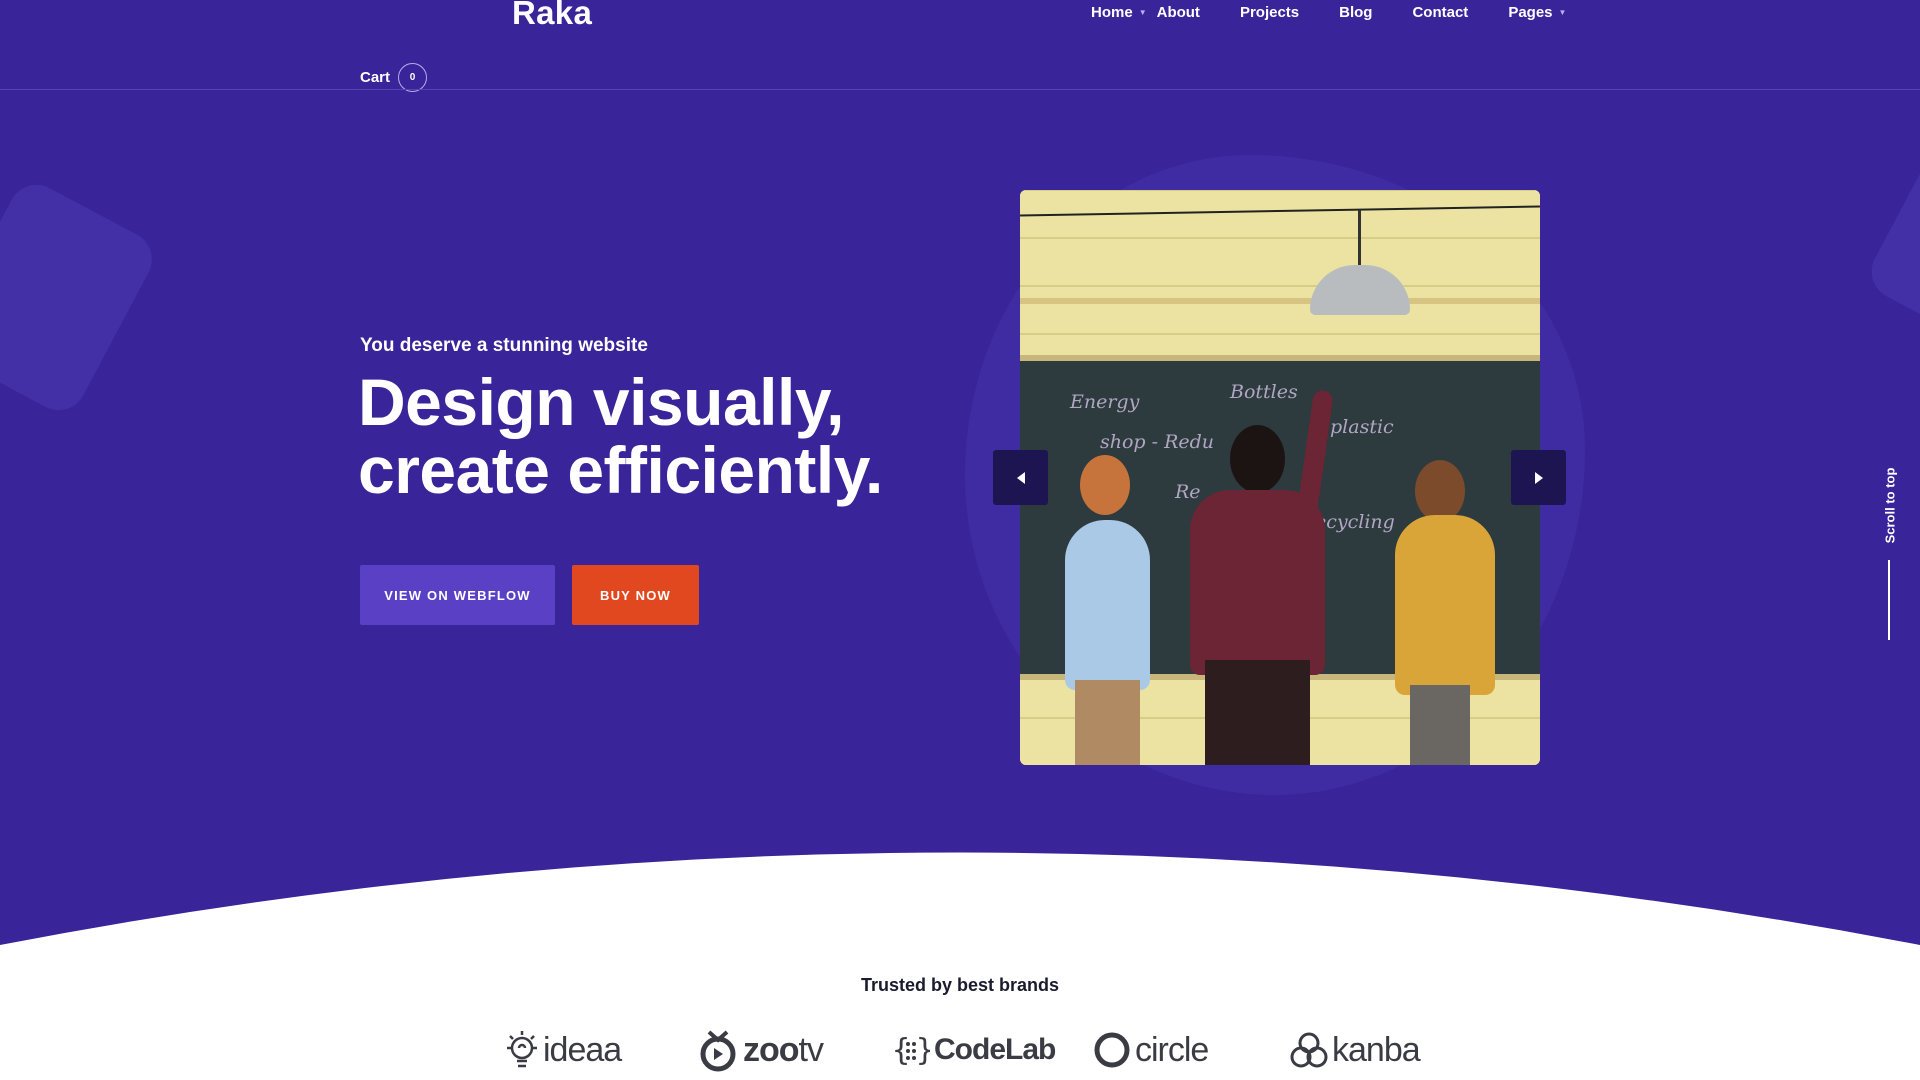 Image resolution: width=1920 pixels, height=1080 pixels. Describe the element at coordinates (911, 1050) in the screenshot. I see `code-braces-icon: { }` at that location.